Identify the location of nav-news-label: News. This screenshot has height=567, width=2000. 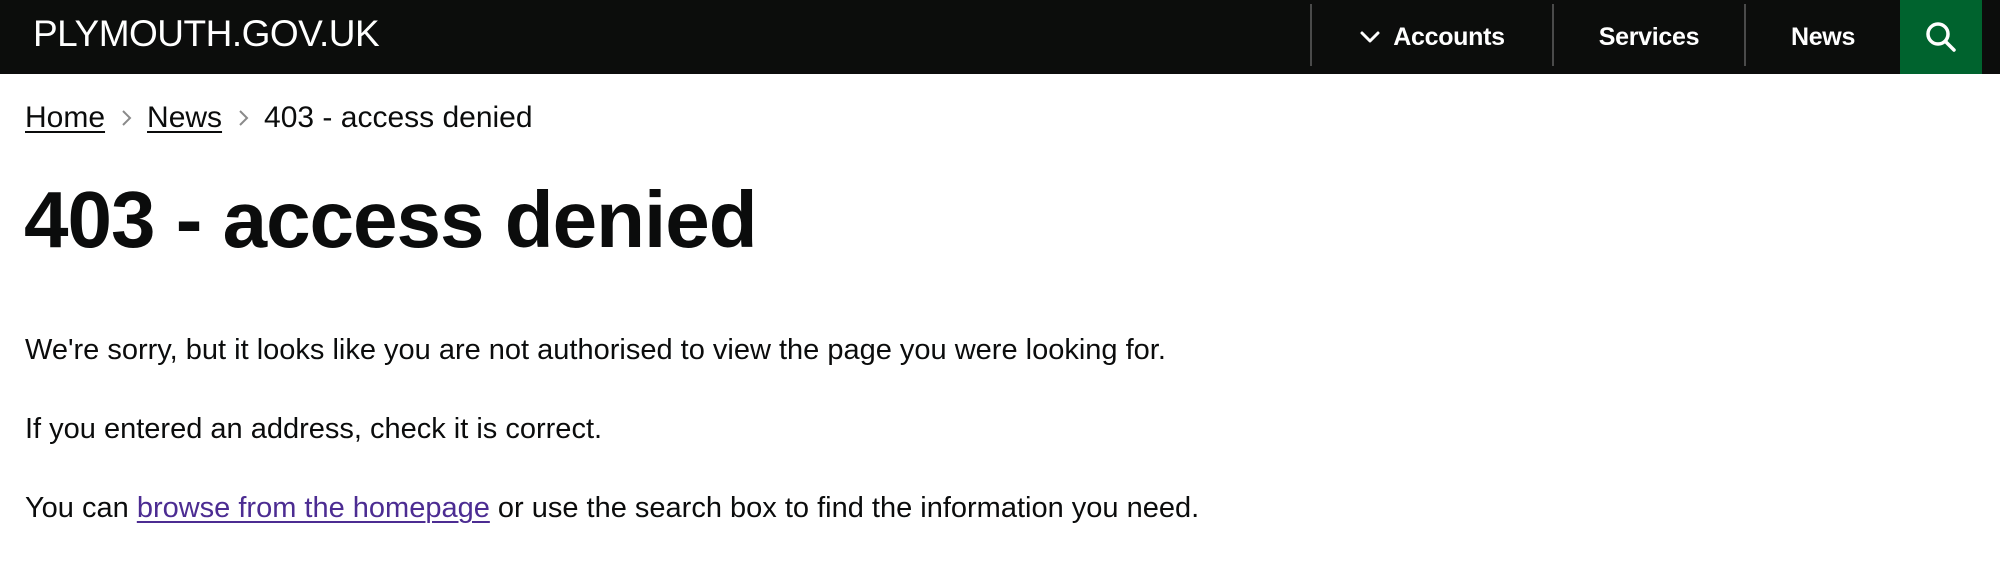
(1823, 36).